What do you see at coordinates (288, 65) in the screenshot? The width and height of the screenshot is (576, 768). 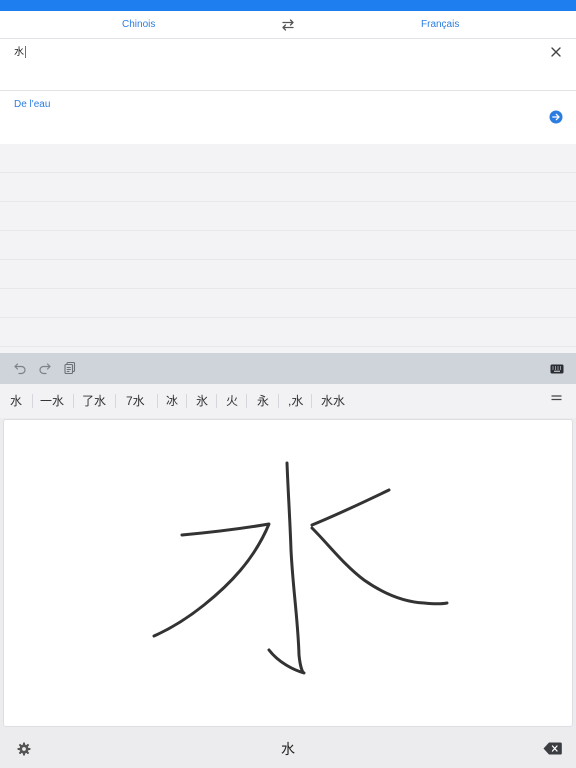 I see `source-input-area: 水` at bounding box center [288, 65].